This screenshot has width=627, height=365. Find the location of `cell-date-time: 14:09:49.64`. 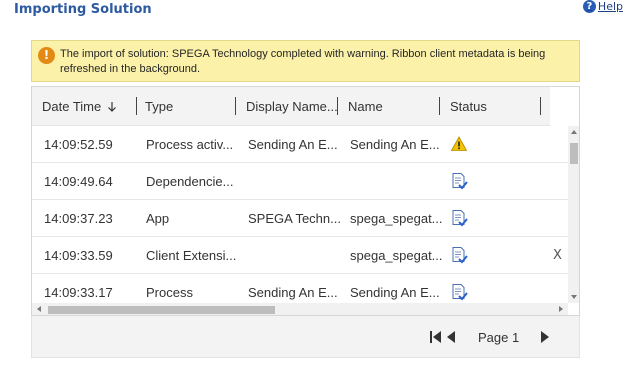

cell-date-time: 14:09:49.64 is located at coordinates (78, 181).